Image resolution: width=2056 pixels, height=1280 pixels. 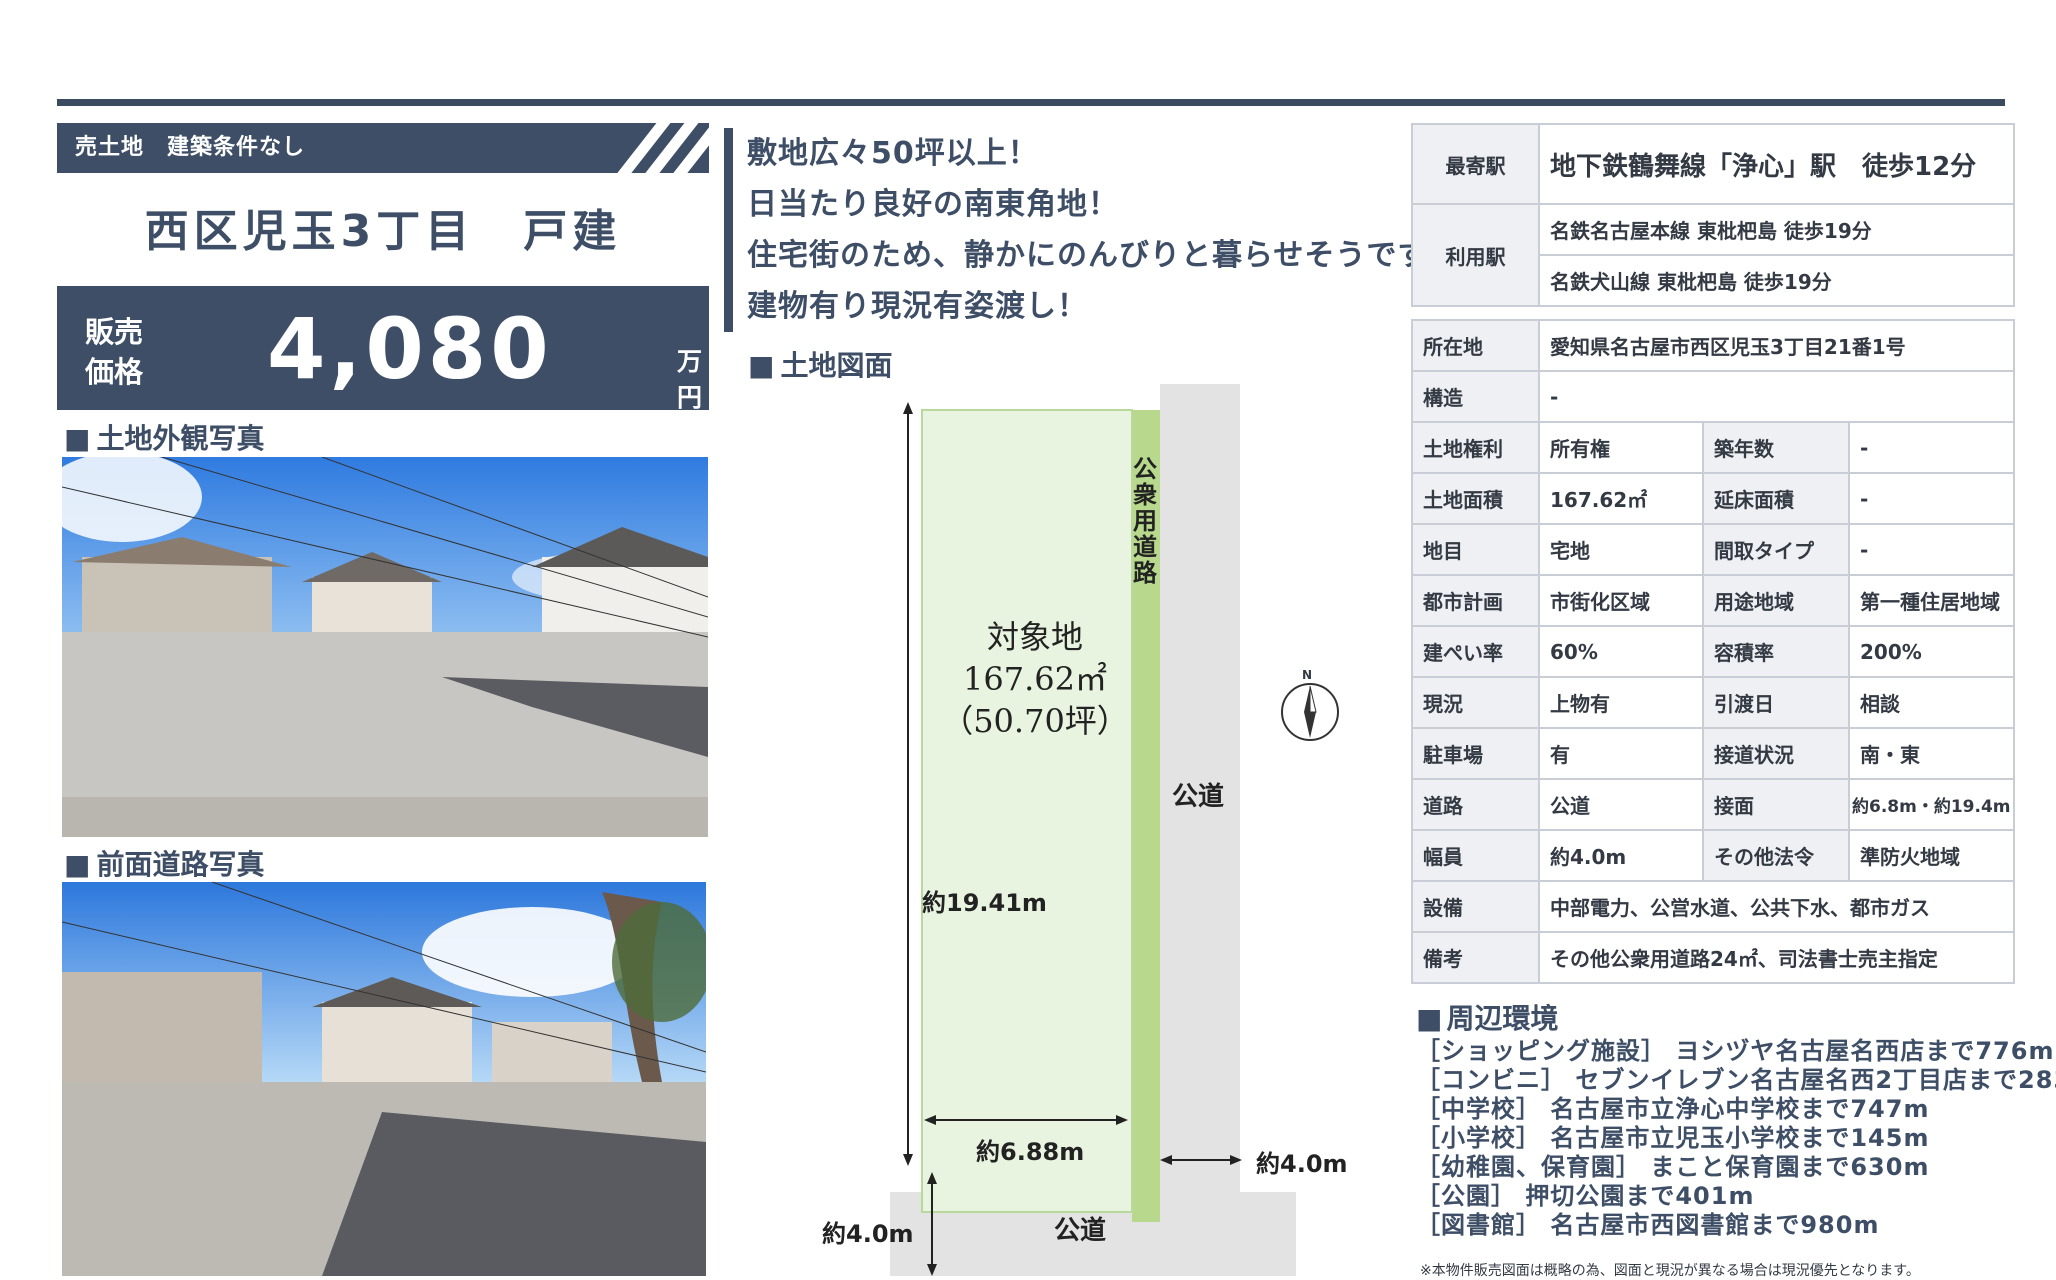 I want to click on spec-label: 接面, so click(x=1776, y=804).